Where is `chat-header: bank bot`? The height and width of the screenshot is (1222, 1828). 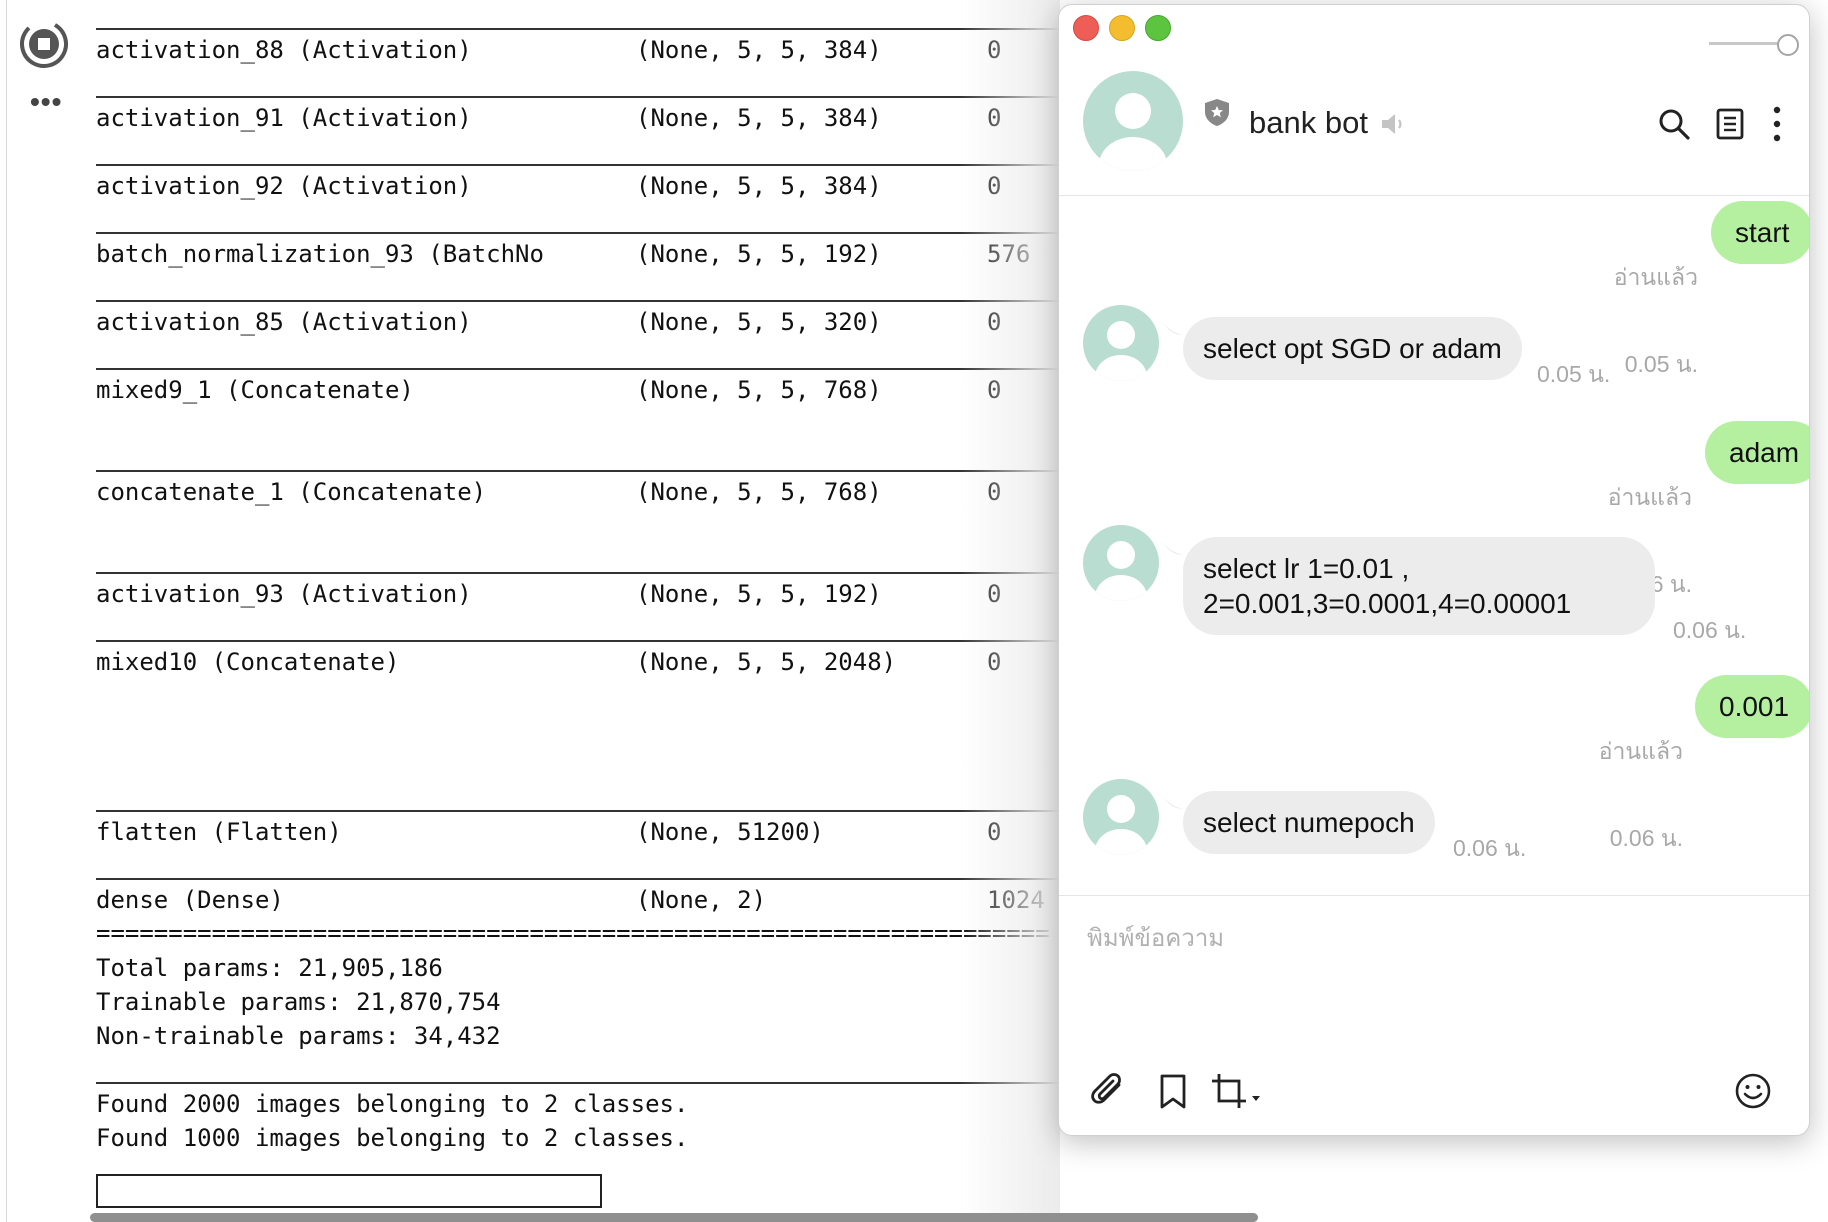
chat-header: bank bot is located at coordinates (1434, 128).